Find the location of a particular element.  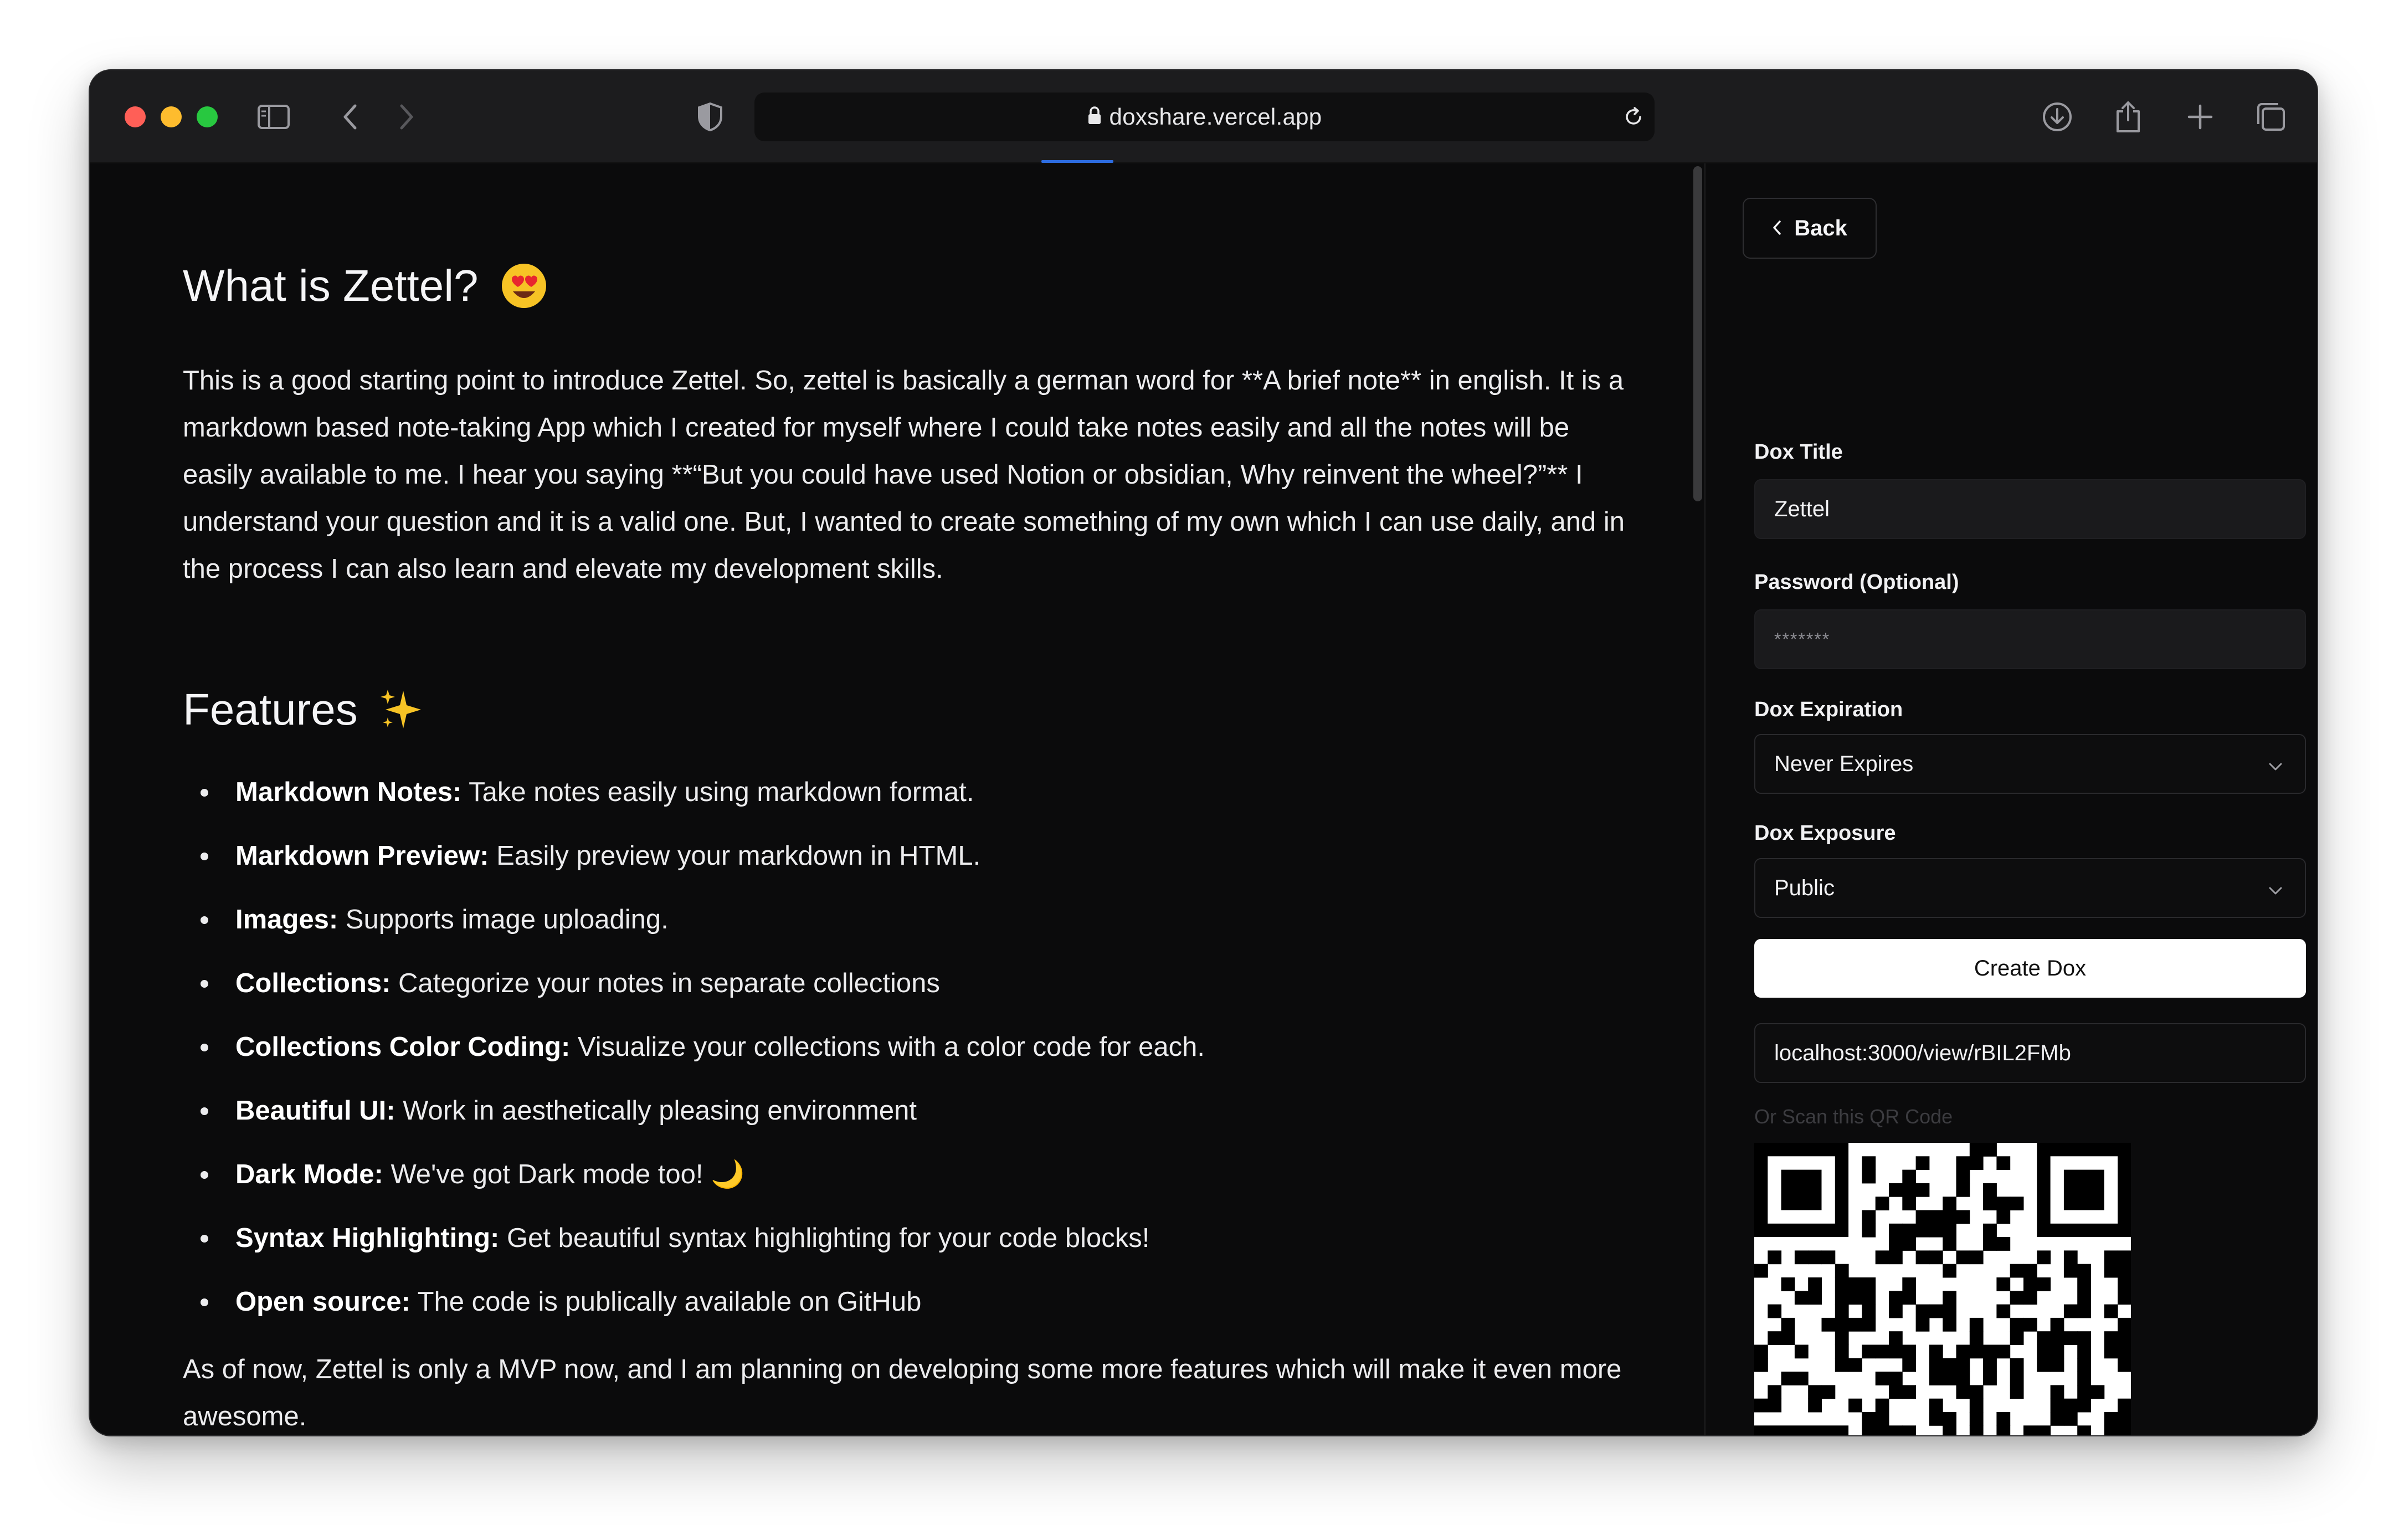

exposure-select: Public is located at coordinates (2030, 888).